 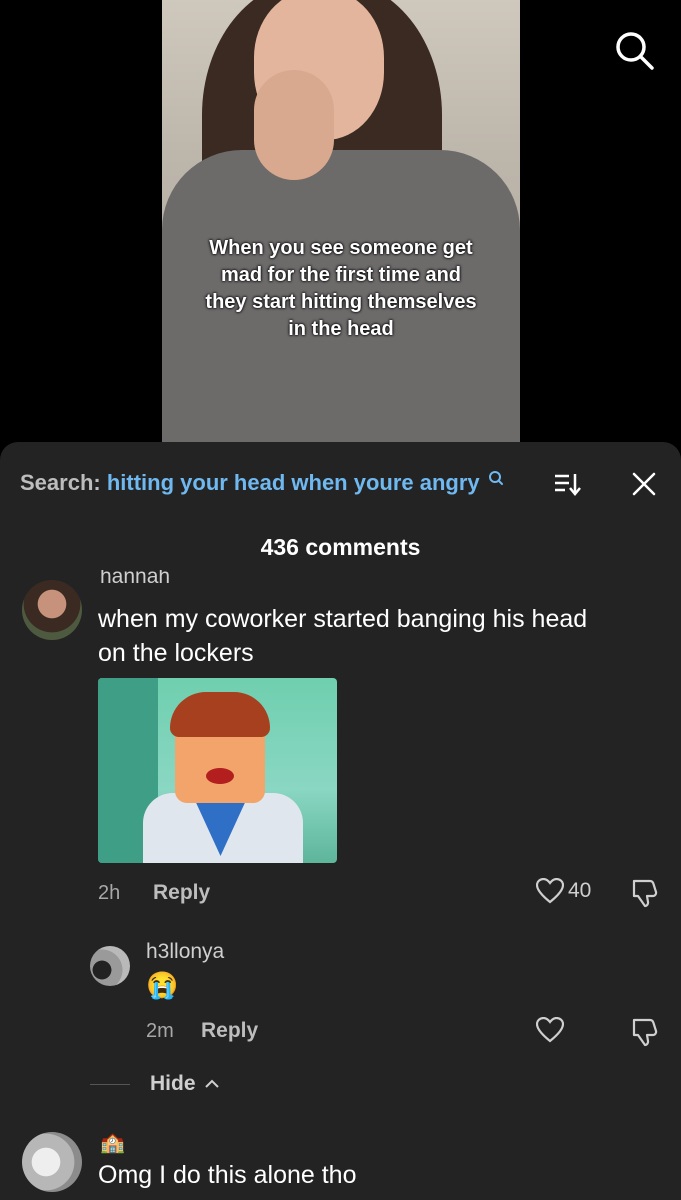 What do you see at coordinates (341, 329) in the screenshot?
I see `caption-line: in the head` at bounding box center [341, 329].